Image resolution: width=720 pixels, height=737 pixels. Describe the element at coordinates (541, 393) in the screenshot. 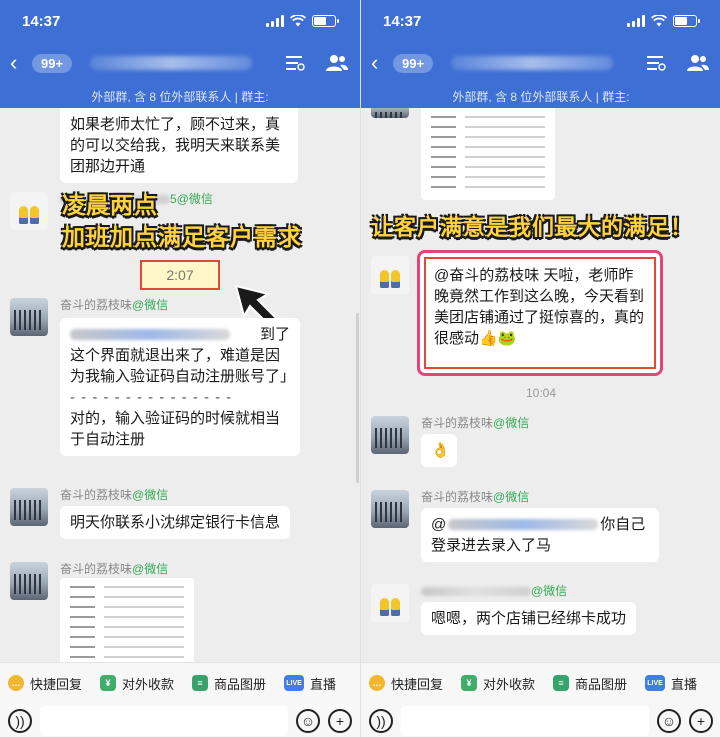

I see `timestamp: 10:04` at that location.